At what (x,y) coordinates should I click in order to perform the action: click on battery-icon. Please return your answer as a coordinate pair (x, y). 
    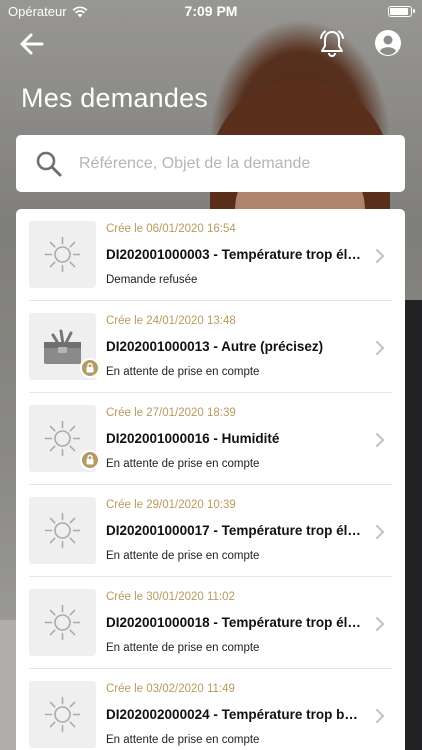
    Looking at the image, I should click on (401, 11).